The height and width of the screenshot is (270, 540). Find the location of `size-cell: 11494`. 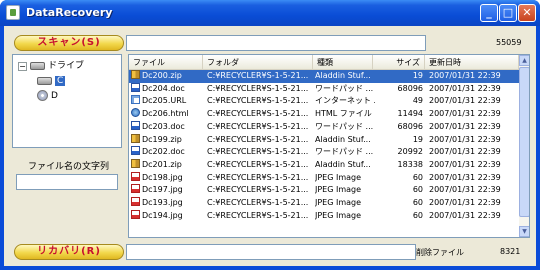

size-cell: 11494 is located at coordinates (399, 114).